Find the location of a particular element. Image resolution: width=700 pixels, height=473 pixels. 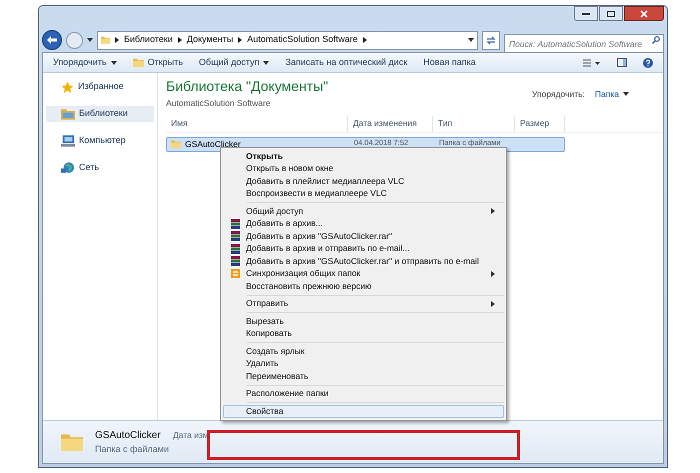

toolbar-button: Записать на оптический диск is located at coordinates (346, 63).